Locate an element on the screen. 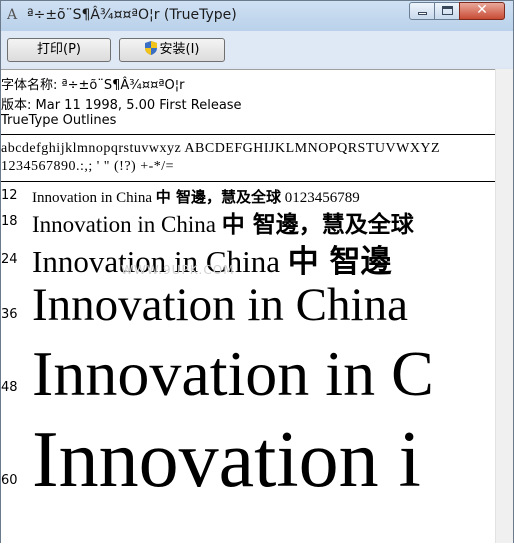 This screenshot has width=514, height=544. minimize-icon is located at coordinates (422, 13).